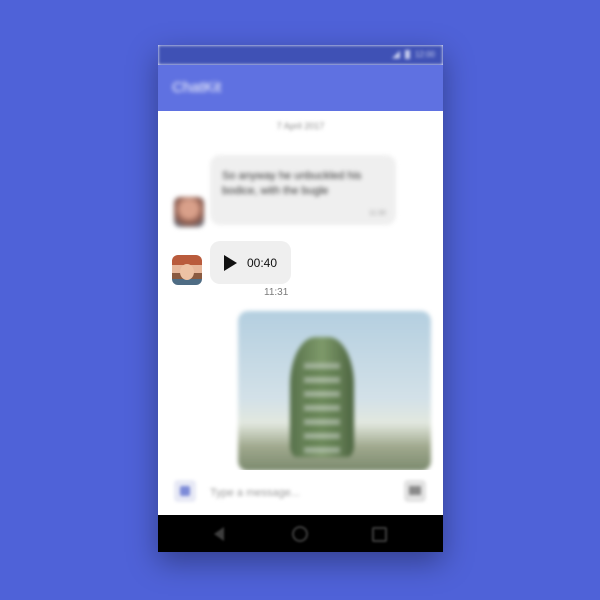  What do you see at coordinates (322, 408) in the screenshot?
I see `tower-image-detail` at bounding box center [322, 408].